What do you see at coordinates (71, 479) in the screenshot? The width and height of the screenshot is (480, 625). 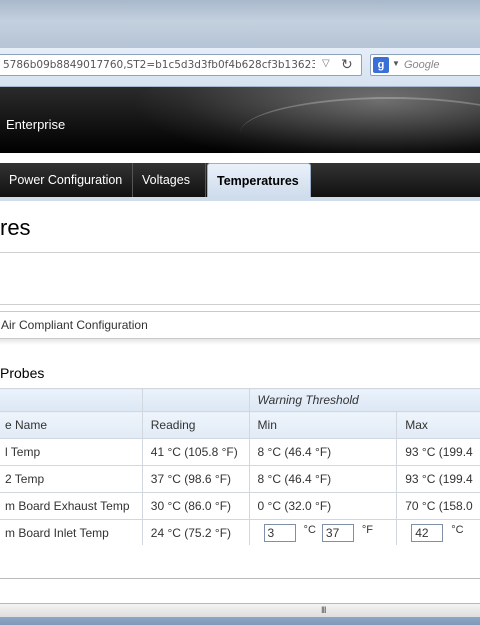 I see `probe-name: 2 Temp` at bounding box center [71, 479].